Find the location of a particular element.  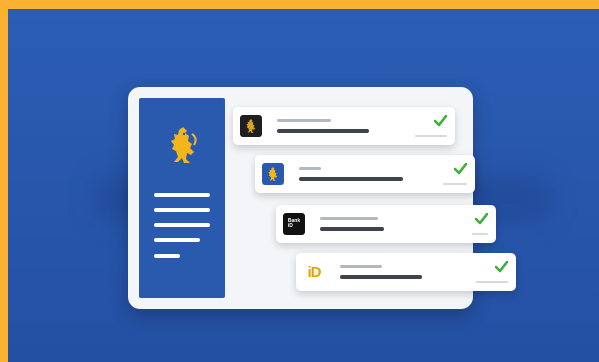

provider-card-4: iD is located at coordinates (406, 272).